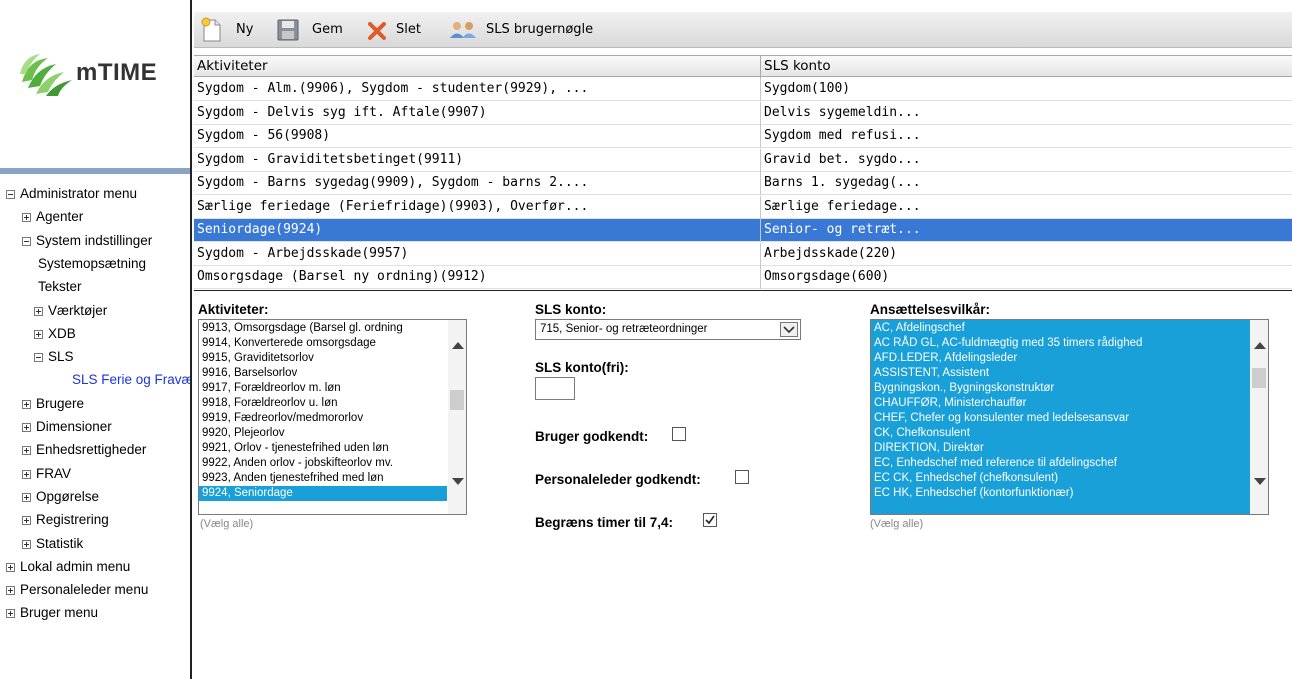 This screenshot has height=679, width=1292. What do you see at coordinates (75, 566) in the screenshot?
I see `nav-item-label: Lokal admin menu` at bounding box center [75, 566].